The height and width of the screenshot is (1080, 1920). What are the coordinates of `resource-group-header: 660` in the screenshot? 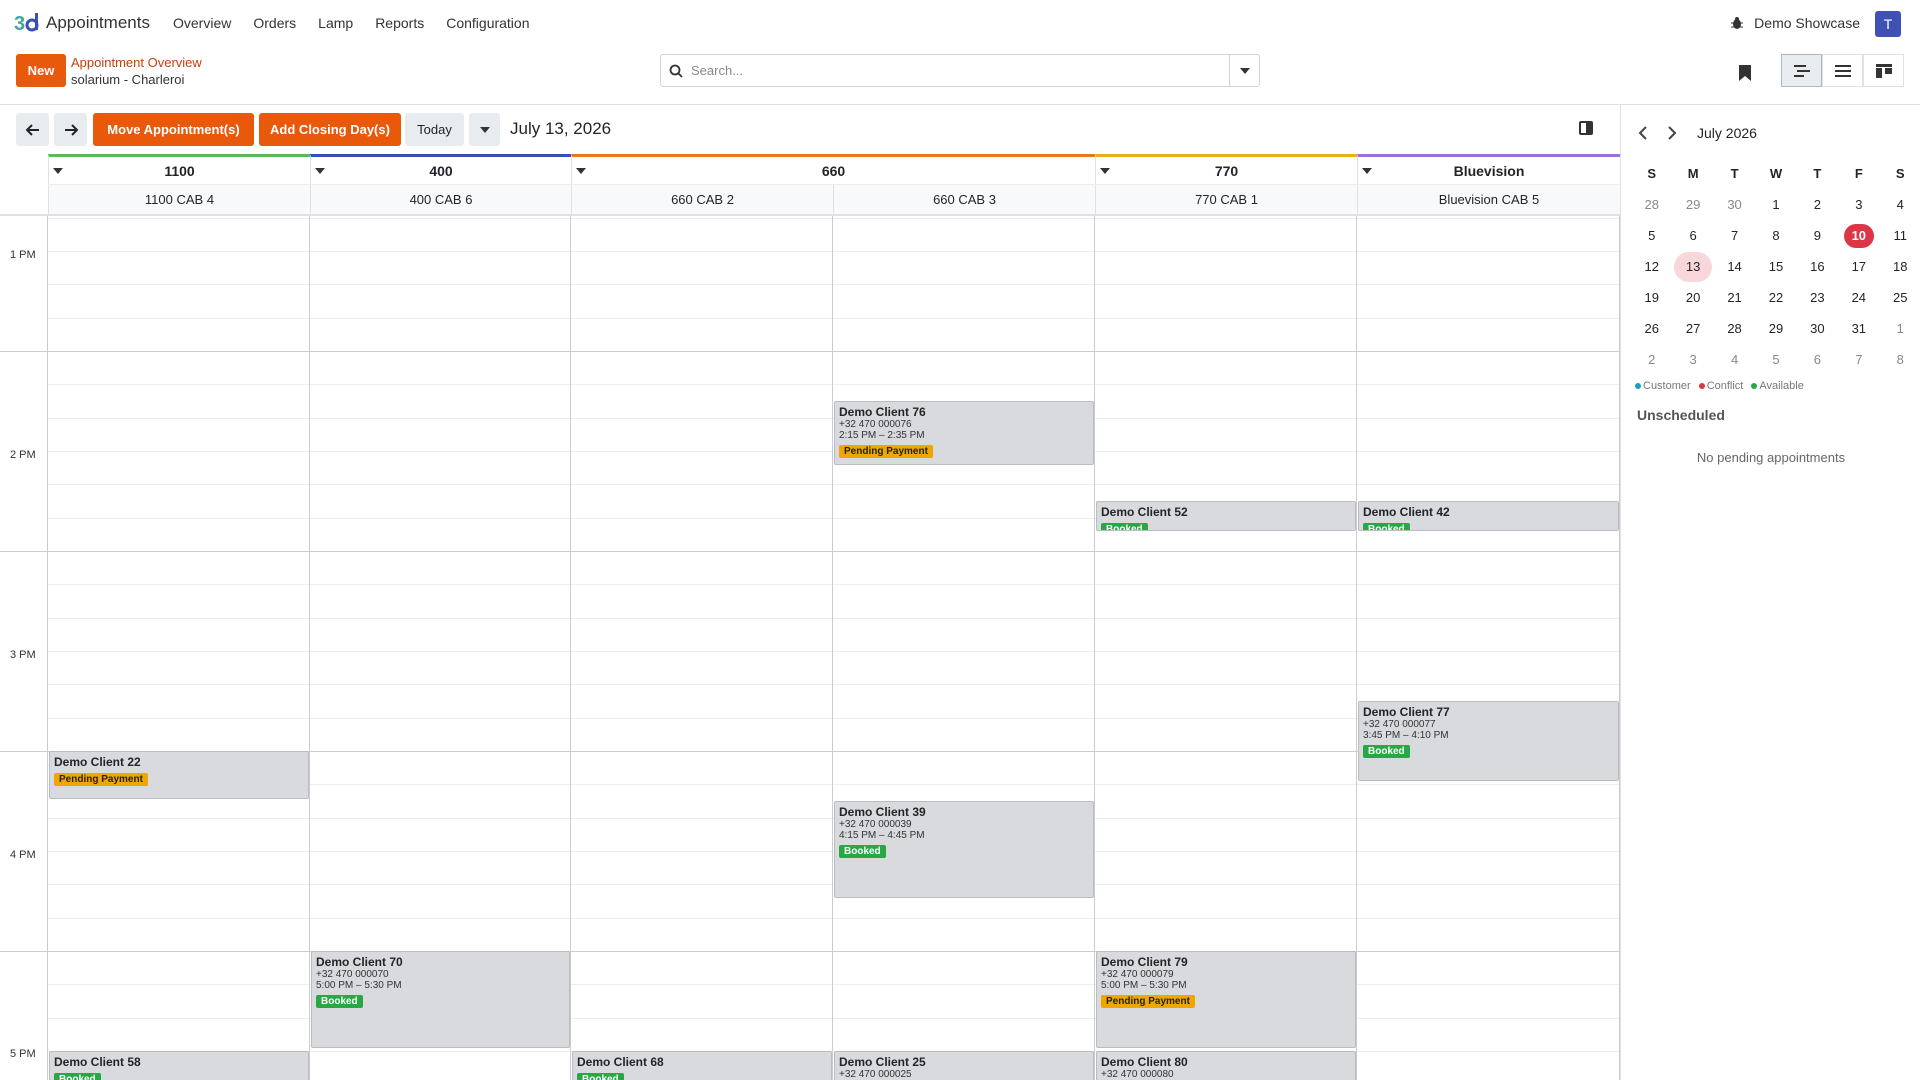 It's located at (833, 169).